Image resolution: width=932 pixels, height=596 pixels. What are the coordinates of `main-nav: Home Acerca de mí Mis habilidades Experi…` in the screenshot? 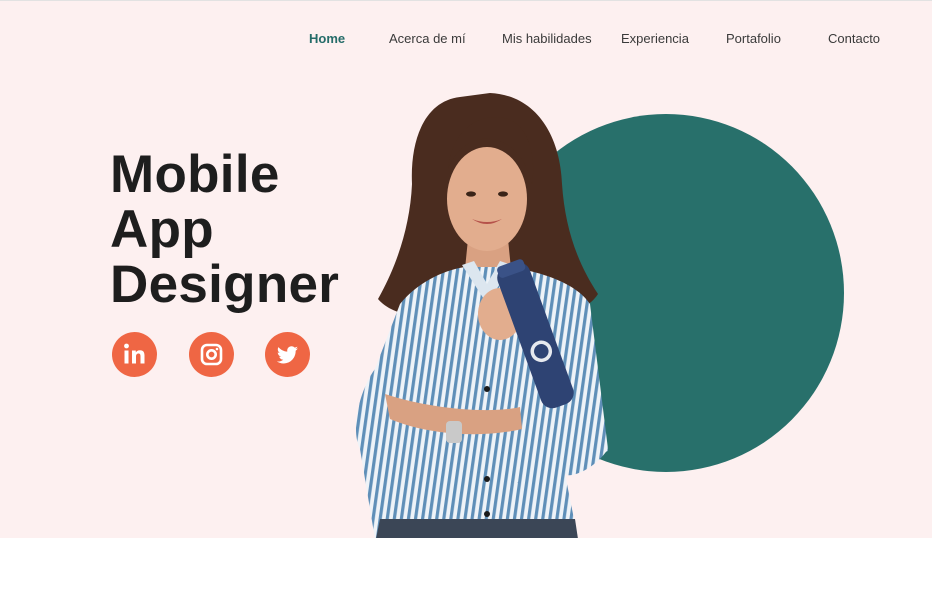 It's located at (466, 41).